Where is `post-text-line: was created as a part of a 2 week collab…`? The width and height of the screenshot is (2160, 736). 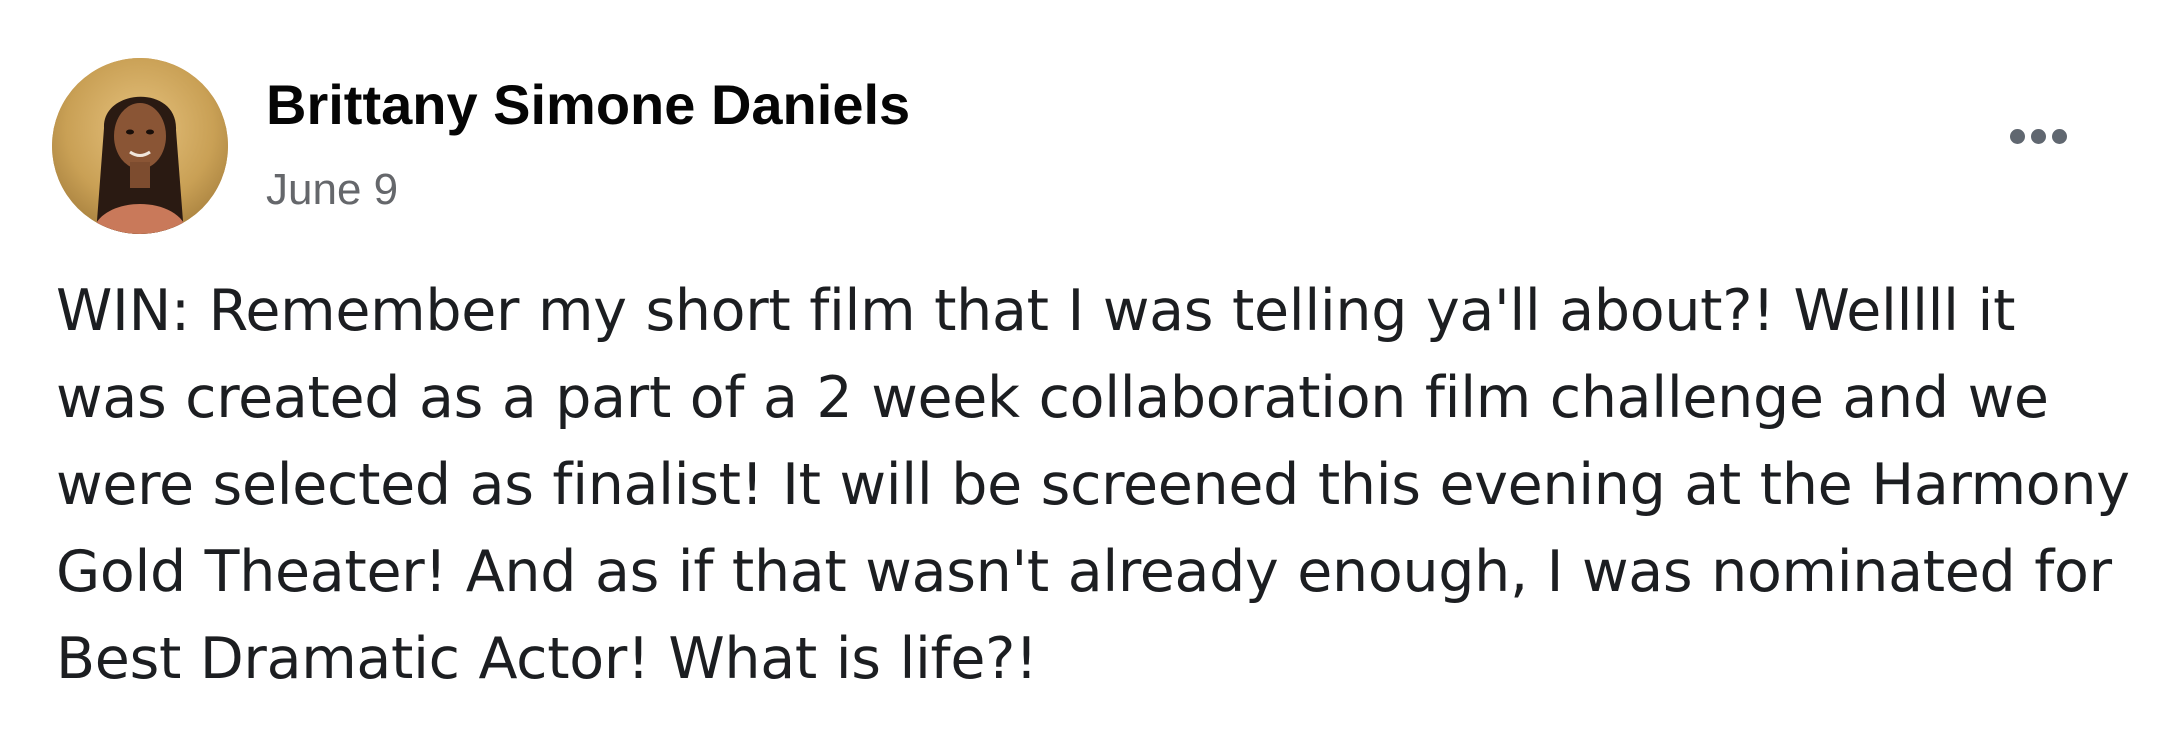 post-text-line: was created as a part of a 2 week collab… is located at coordinates (1052, 398).